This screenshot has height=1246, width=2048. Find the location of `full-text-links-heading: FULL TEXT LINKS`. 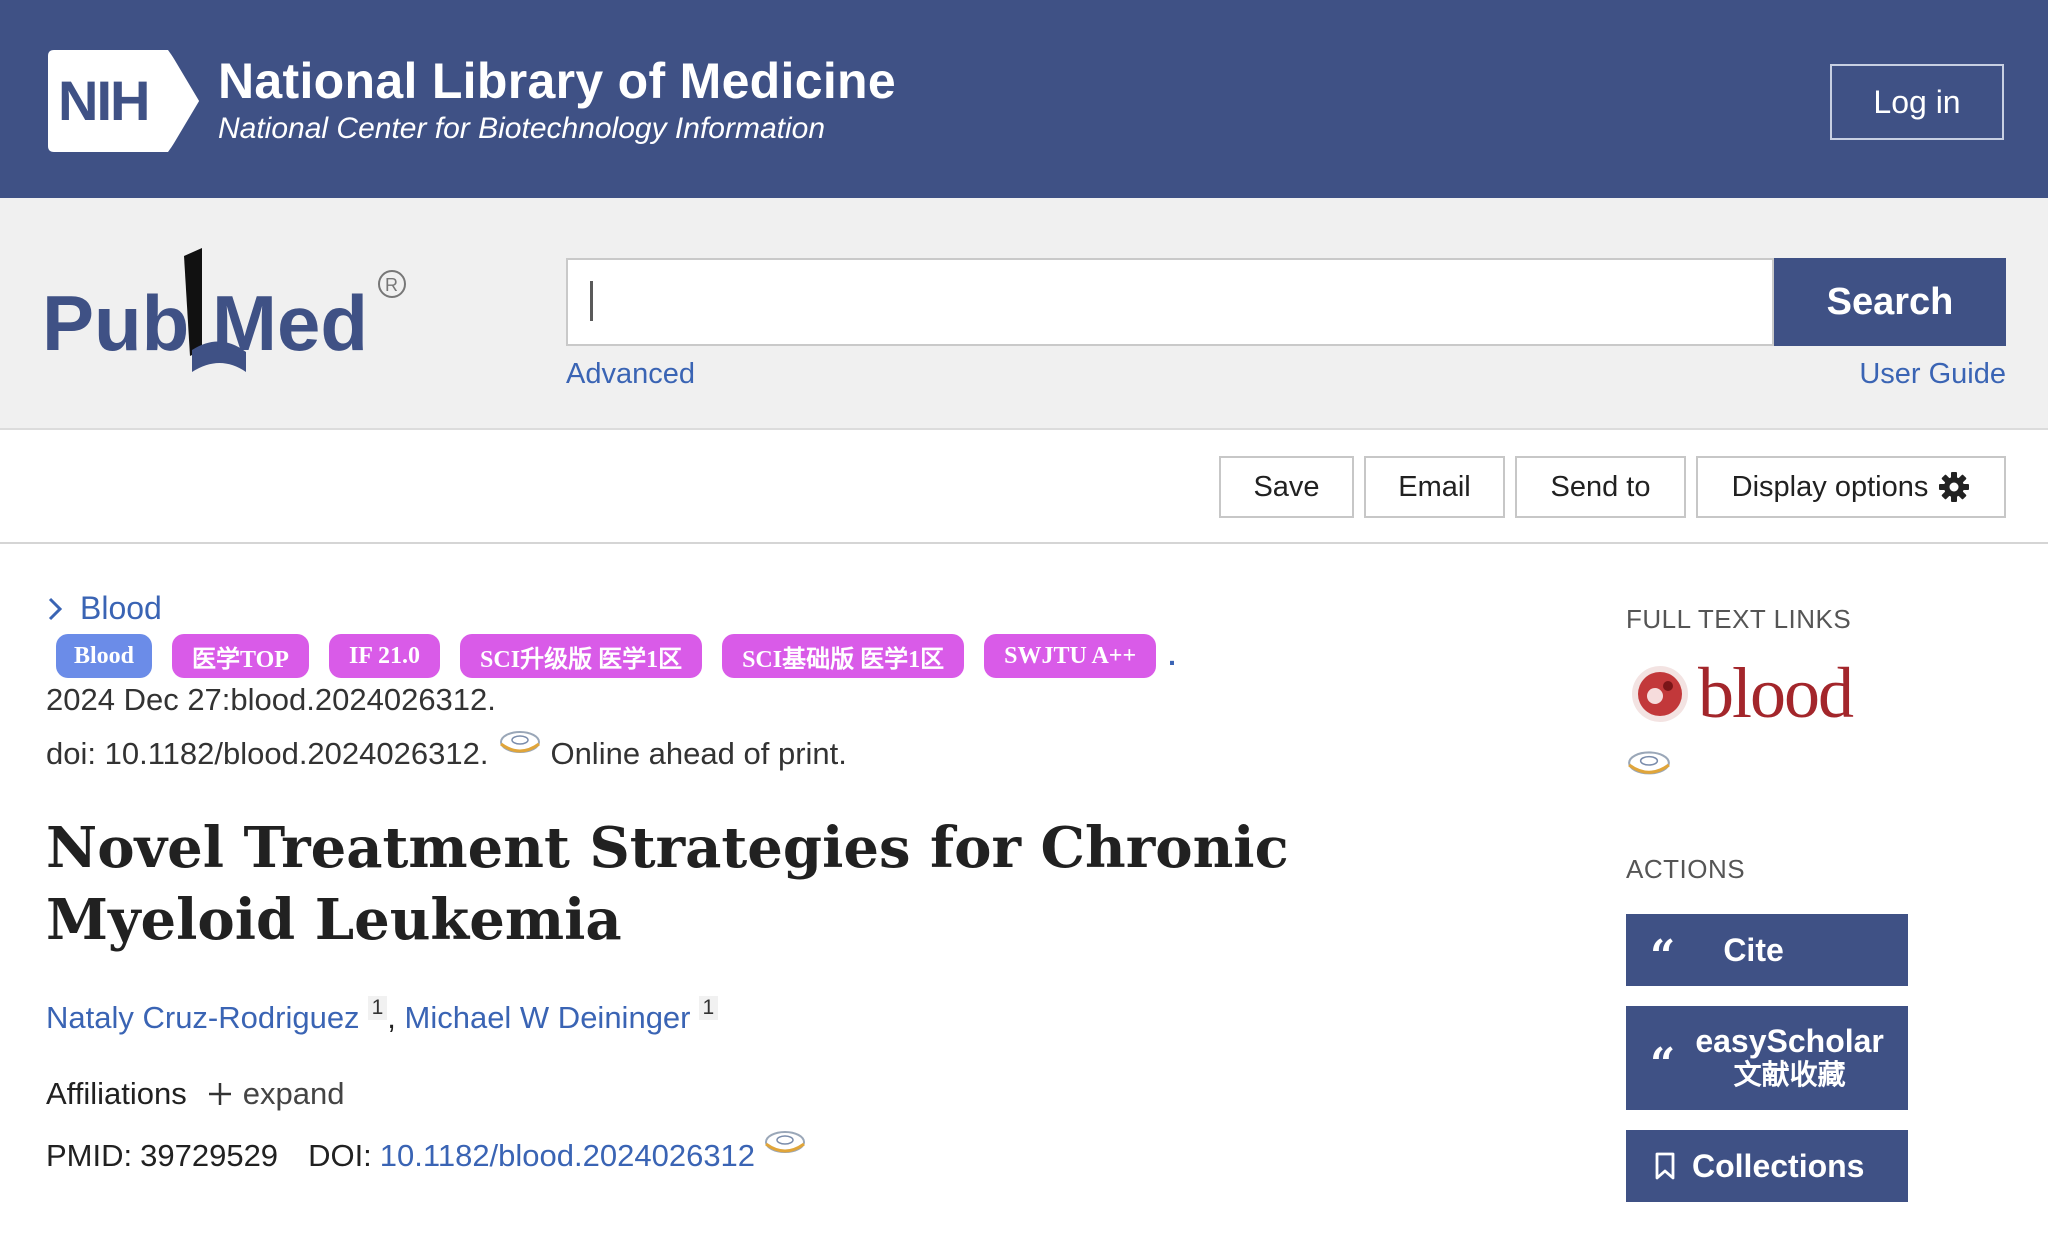

full-text-links-heading: FULL TEXT LINKS is located at coordinates (1739, 619).